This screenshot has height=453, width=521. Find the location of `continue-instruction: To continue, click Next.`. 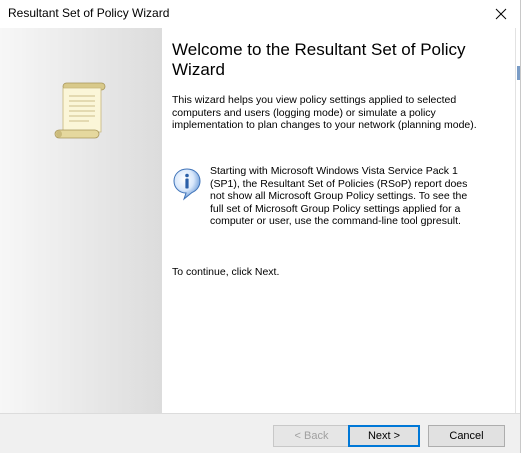

continue-instruction: To continue, click Next. is located at coordinates (226, 272).